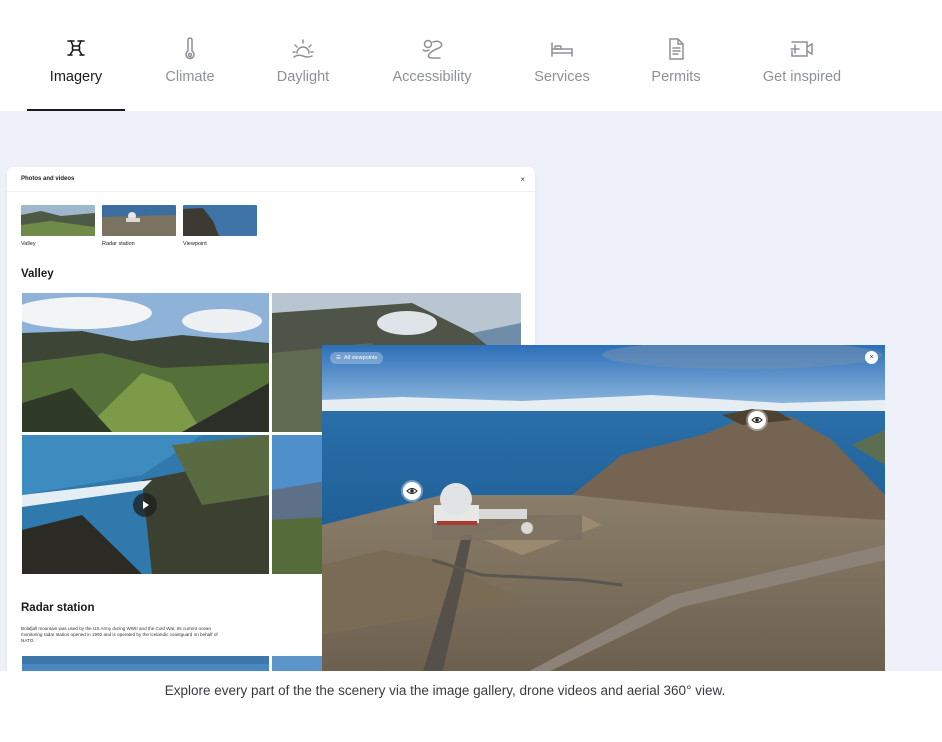 The width and height of the screenshot is (942, 742). What do you see at coordinates (271, 191) in the screenshot?
I see `divider` at bounding box center [271, 191].